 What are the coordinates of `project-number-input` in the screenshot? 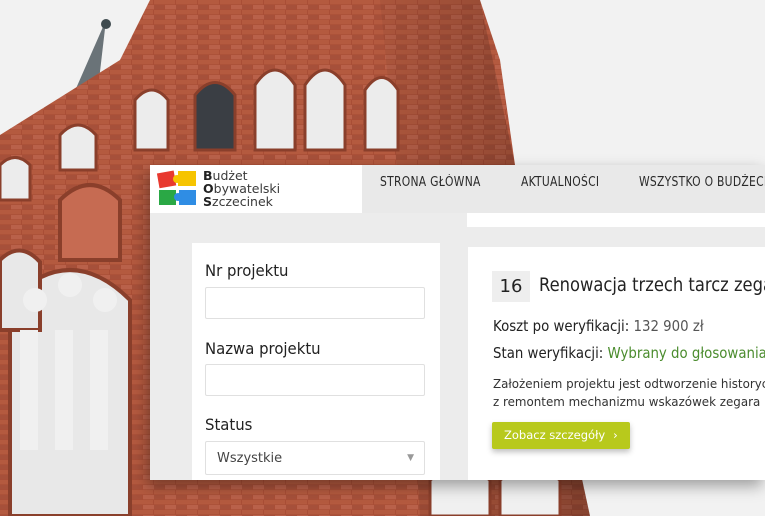 It's located at (315, 303).